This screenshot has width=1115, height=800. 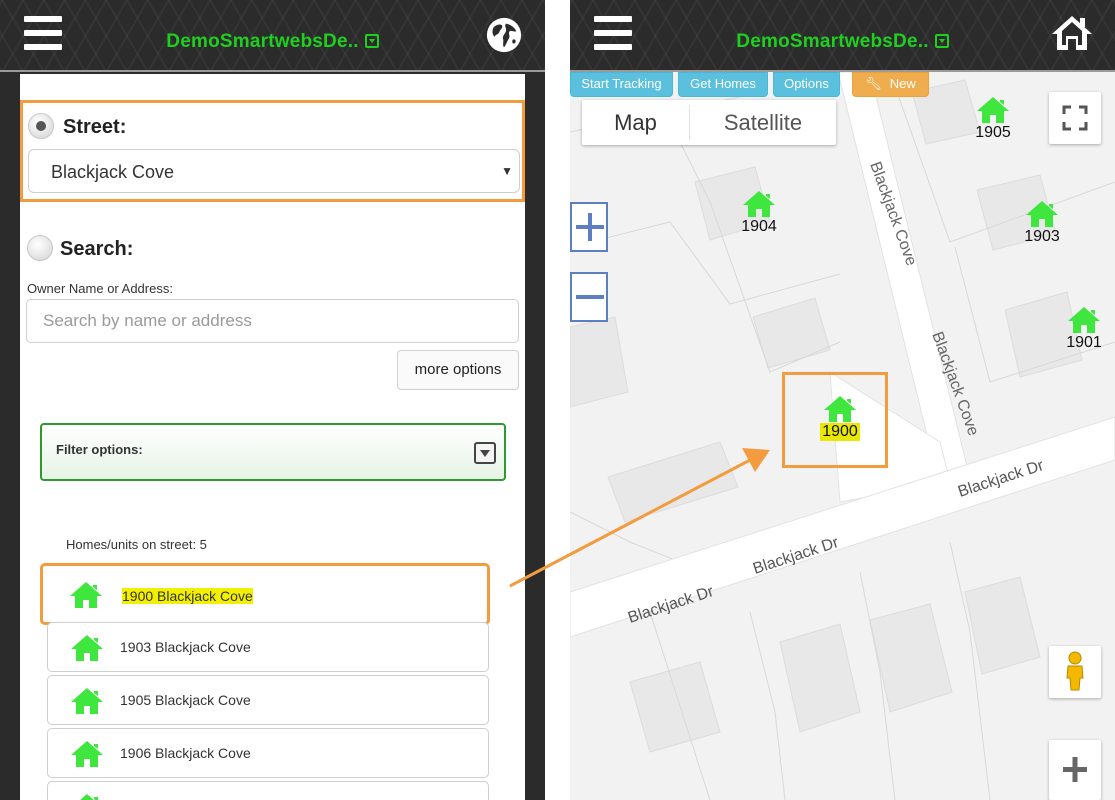 What do you see at coordinates (268, 753) in the screenshot?
I see `home-list-item: 1906 Blackjack Cove` at bounding box center [268, 753].